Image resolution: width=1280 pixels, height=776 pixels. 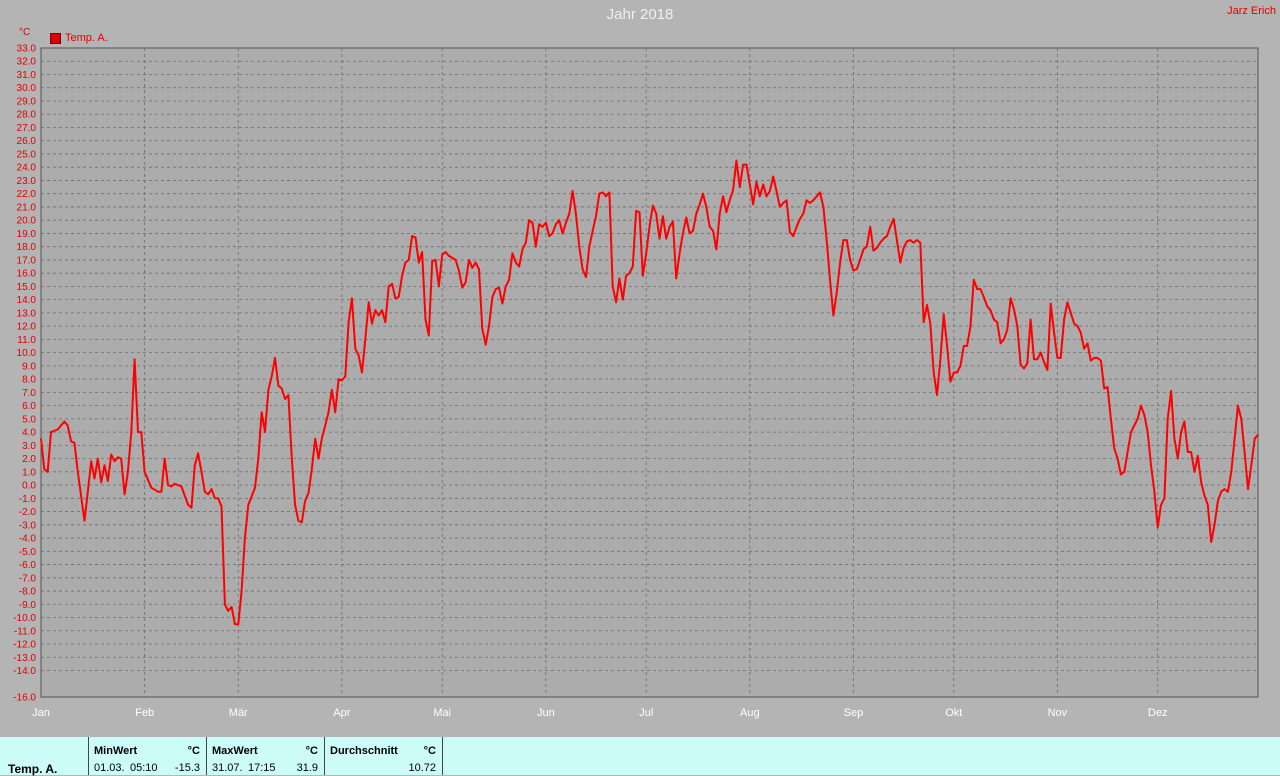 What do you see at coordinates (28, 605) in the screenshot?
I see `y-tick-label: -9.0` at bounding box center [28, 605].